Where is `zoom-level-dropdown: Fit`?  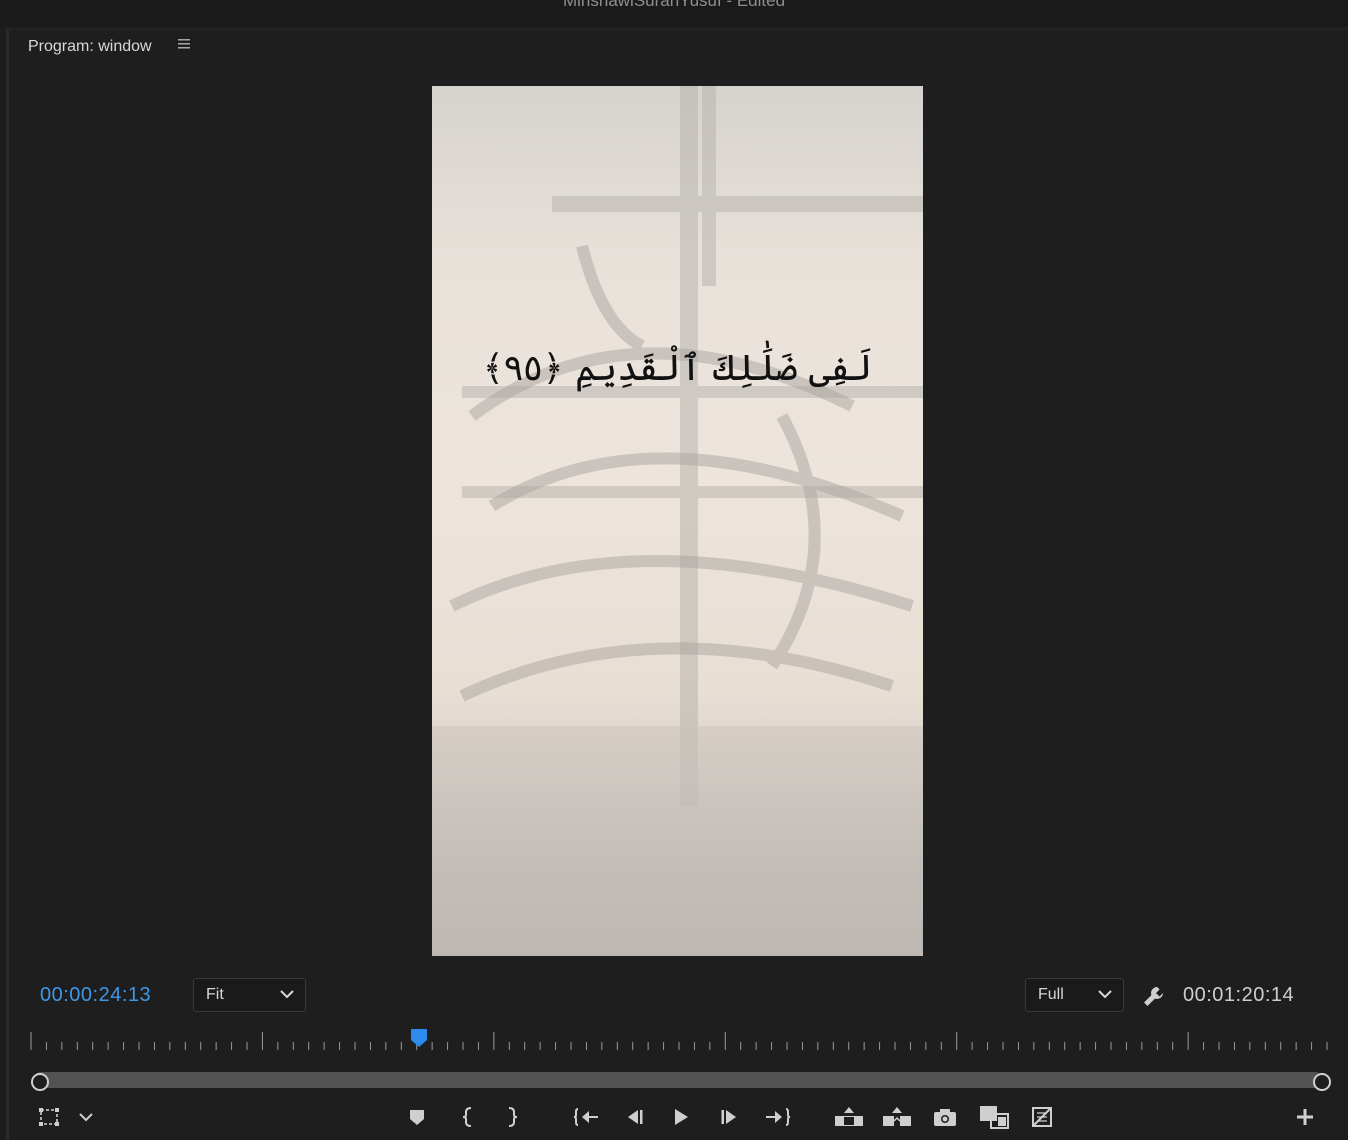 zoom-level-dropdown: Fit is located at coordinates (249, 995).